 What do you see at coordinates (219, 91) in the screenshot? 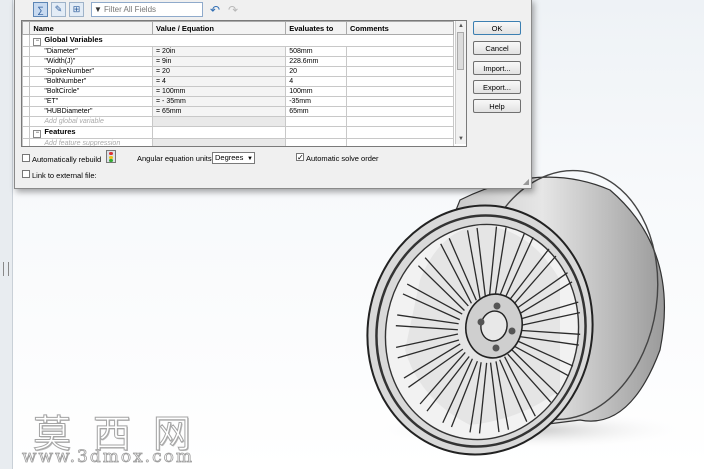
I see `variable-value: = 100mm` at bounding box center [219, 91].